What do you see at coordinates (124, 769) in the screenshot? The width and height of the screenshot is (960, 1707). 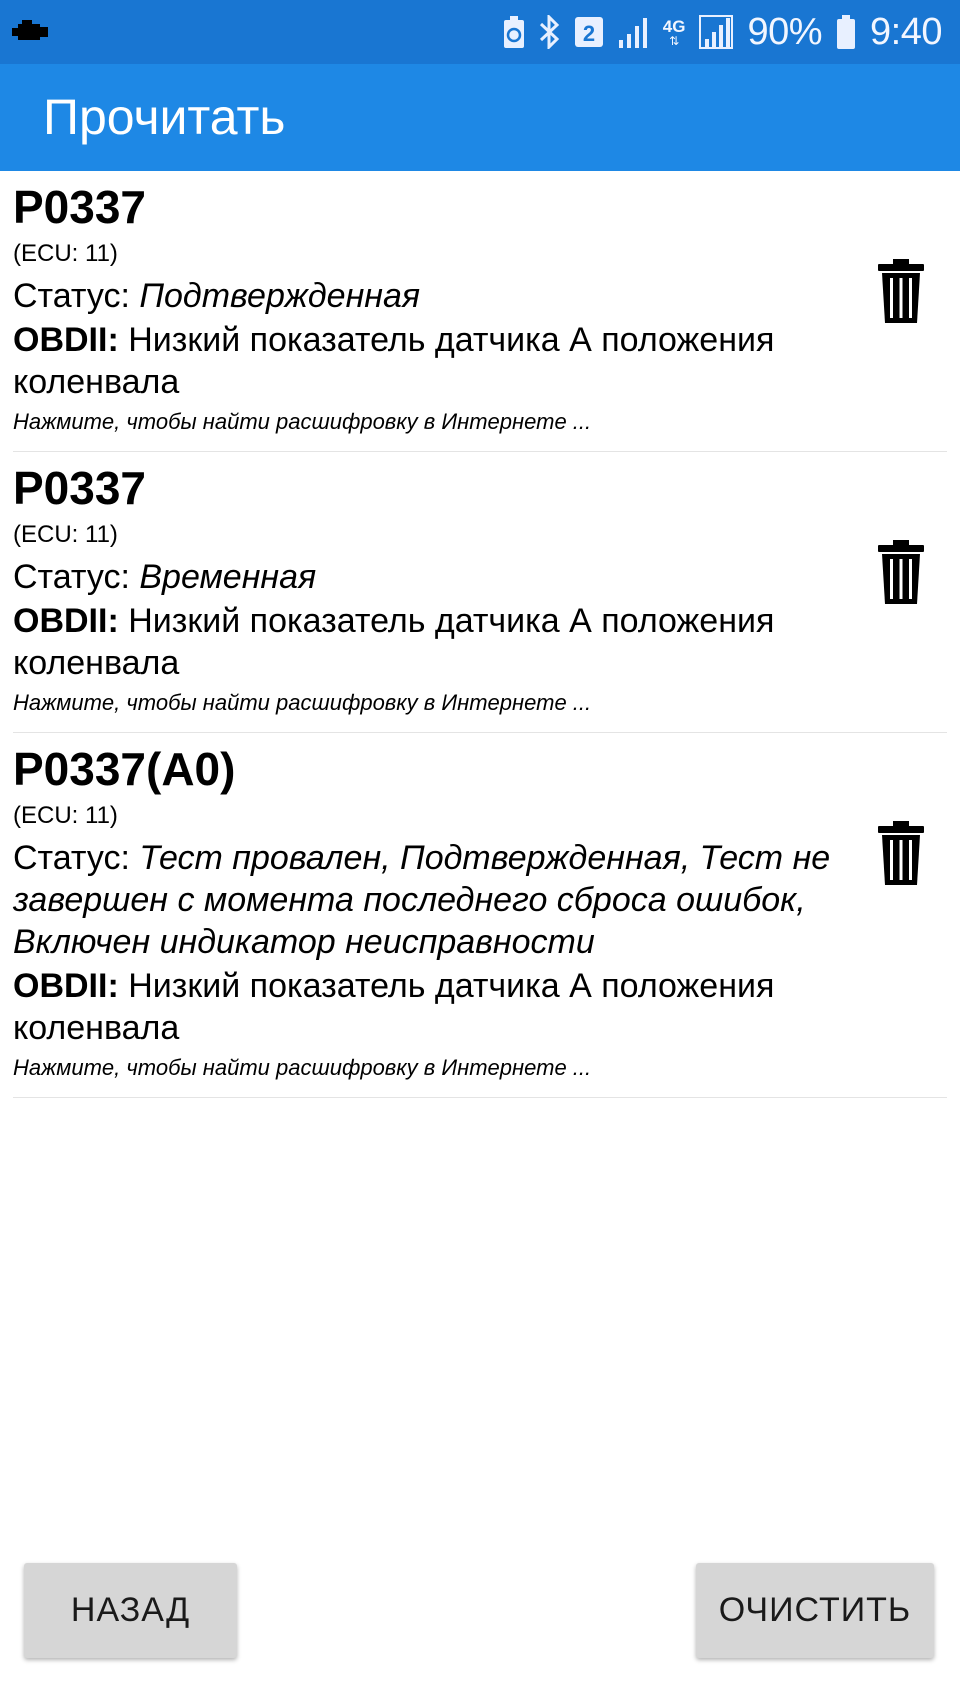 I see `dtc-code: P0337(A0)` at bounding box center [124, 769].